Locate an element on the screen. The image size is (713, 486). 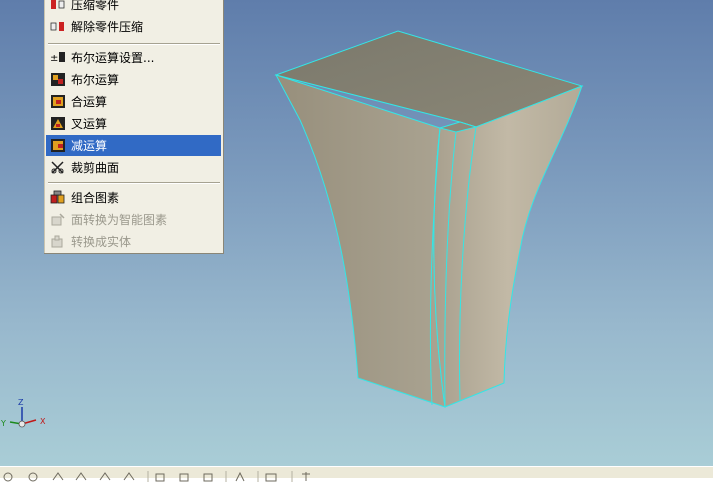
menu-item-face-to-smart-shape: 面转换为智能图素 is located at coordinates (133, 219).